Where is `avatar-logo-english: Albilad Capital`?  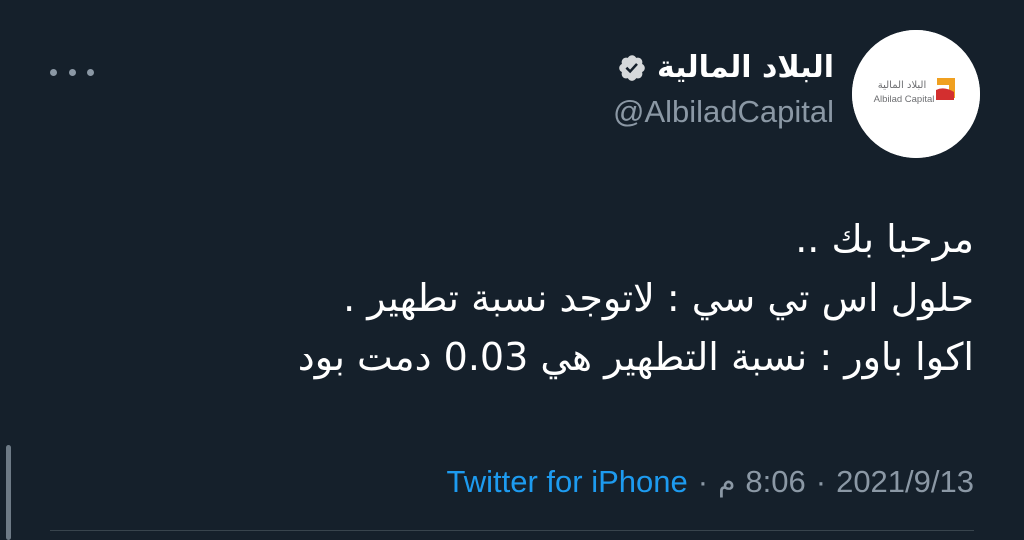
avatar-logo-english: Albilad Capital is located at coordinates (904, 99).